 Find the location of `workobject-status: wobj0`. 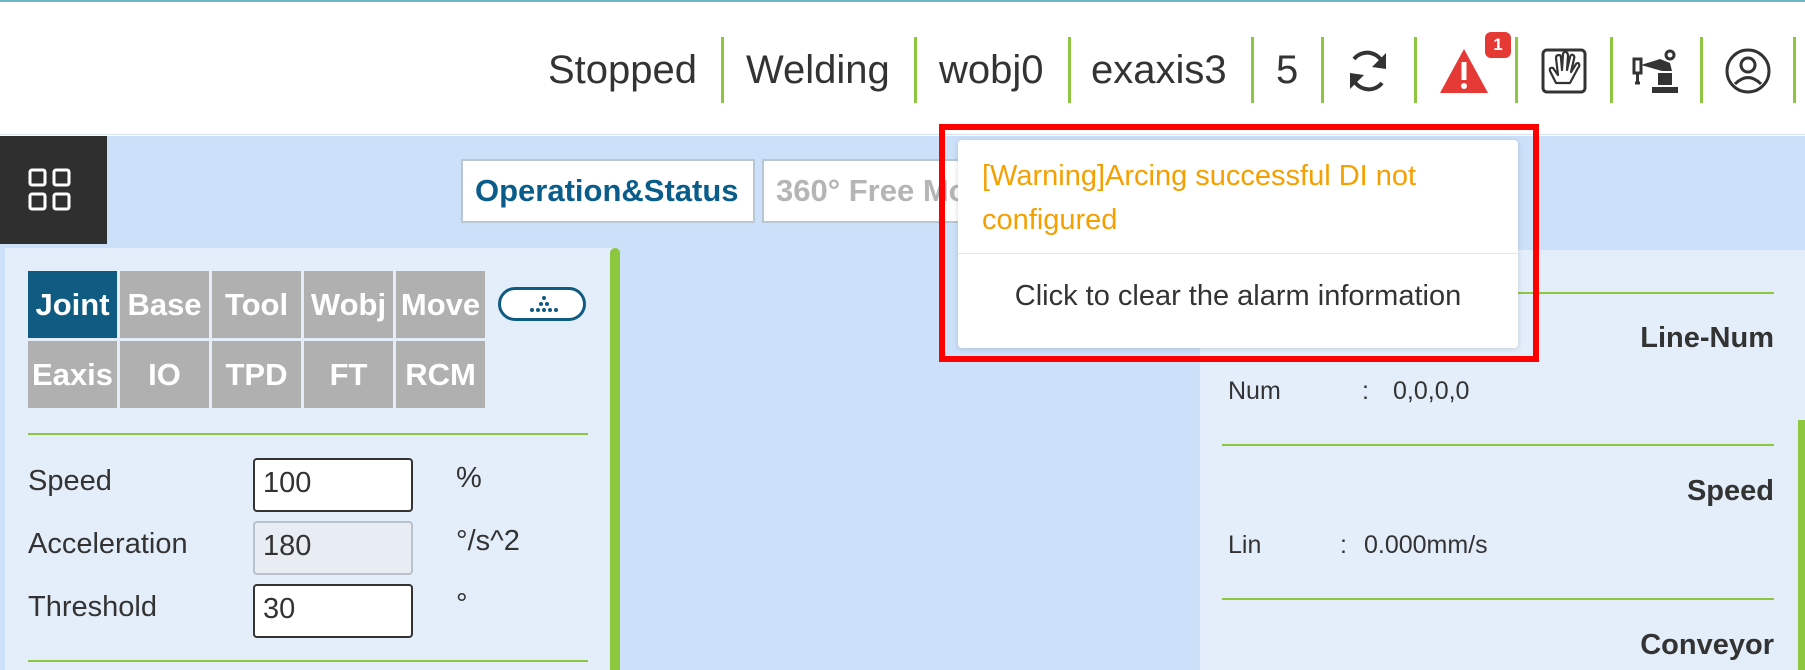

workobject-status: wobj0 is located at coordinates (991, 70).